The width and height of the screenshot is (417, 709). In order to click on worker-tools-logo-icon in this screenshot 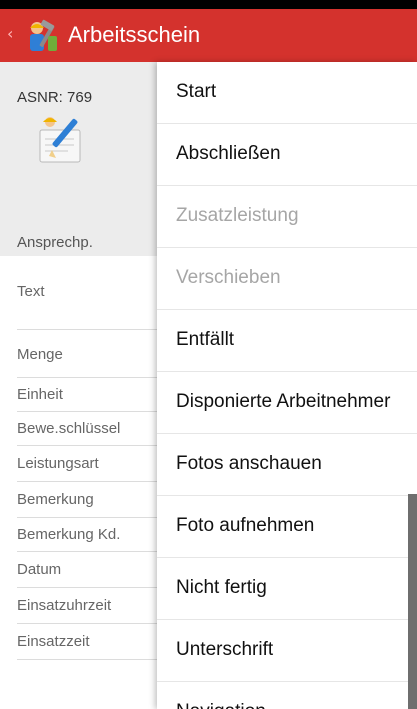, I will do `click(42, 37)`.